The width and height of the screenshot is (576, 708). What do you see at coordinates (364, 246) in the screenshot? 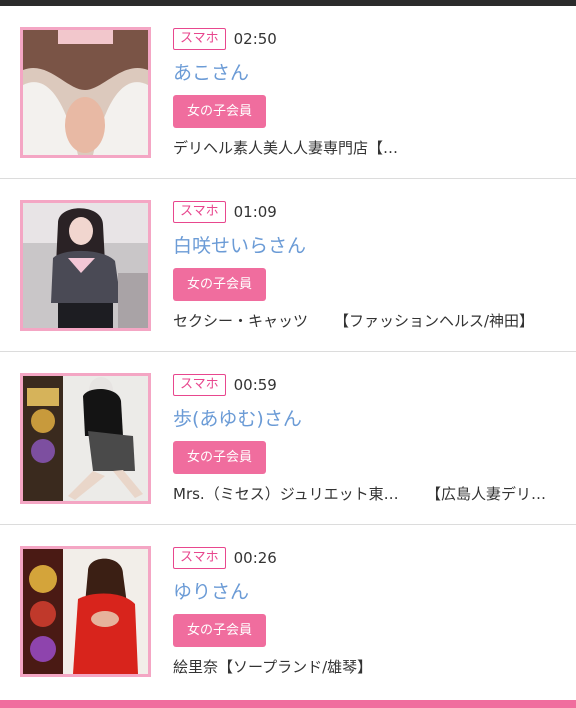
I see `girl-name-link: 白咲せいらさん` at bounding box center [364, 246].